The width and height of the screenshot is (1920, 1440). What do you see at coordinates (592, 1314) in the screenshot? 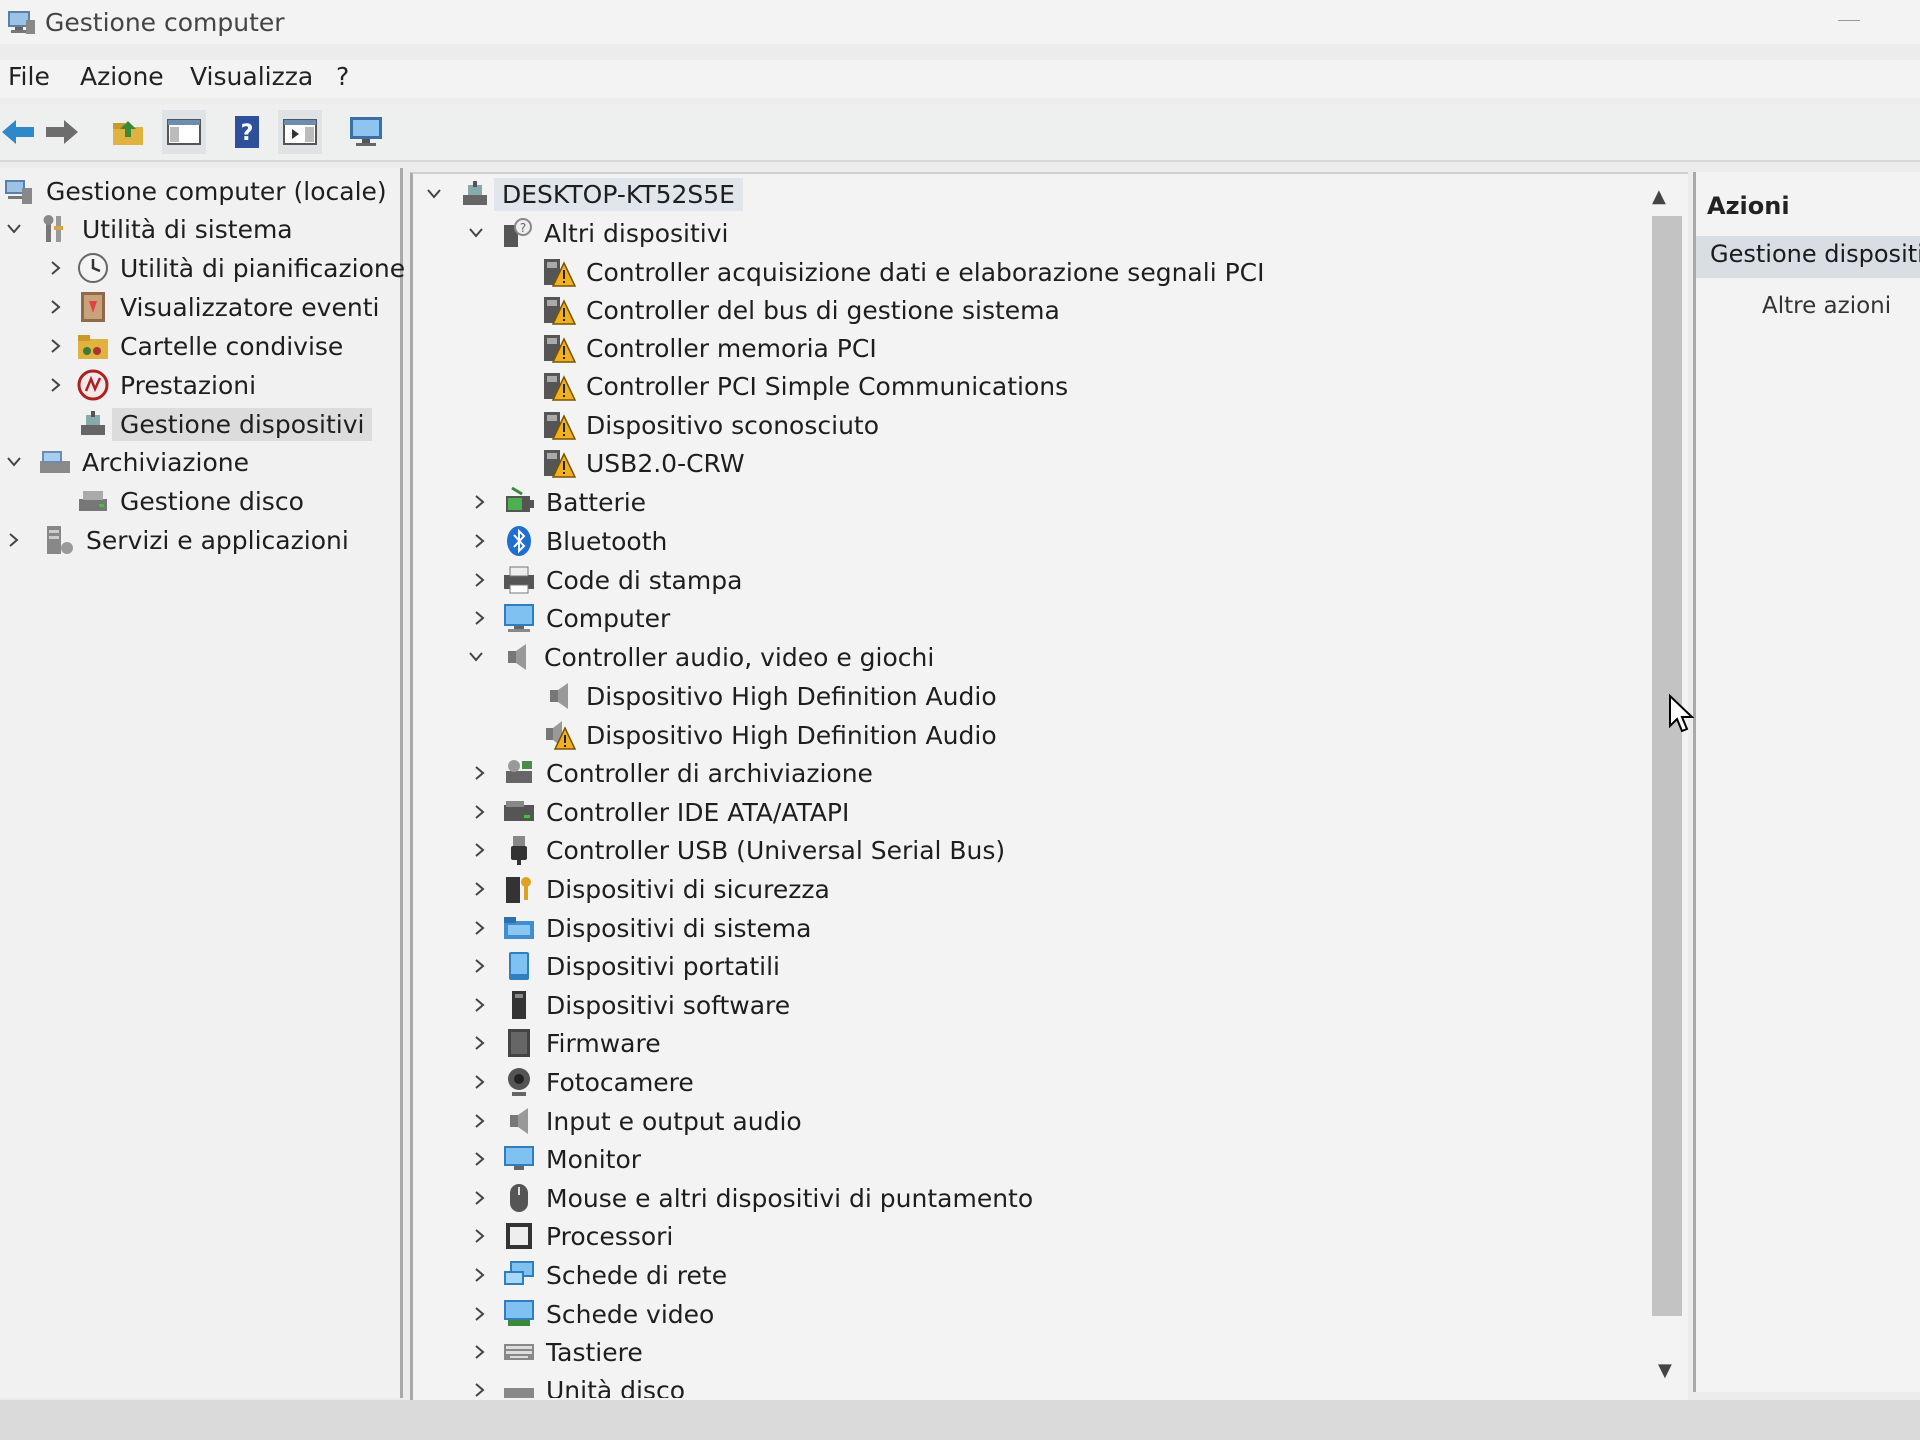
I see `device-category-display-adapters: Schede video` at bounding box center [592, 1314].